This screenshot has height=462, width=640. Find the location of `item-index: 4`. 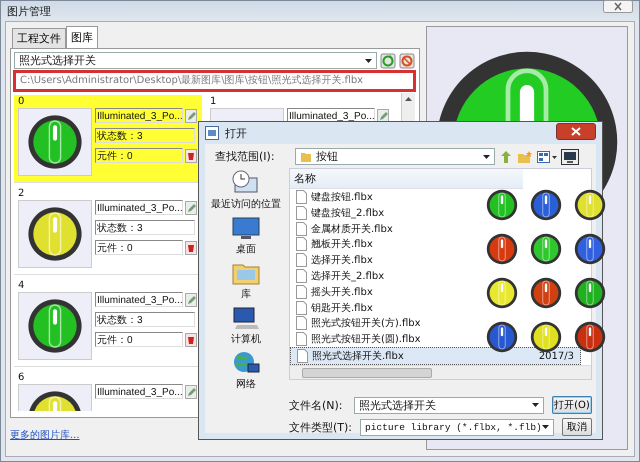

item-index: 4 is located at coordinates (22, 285).